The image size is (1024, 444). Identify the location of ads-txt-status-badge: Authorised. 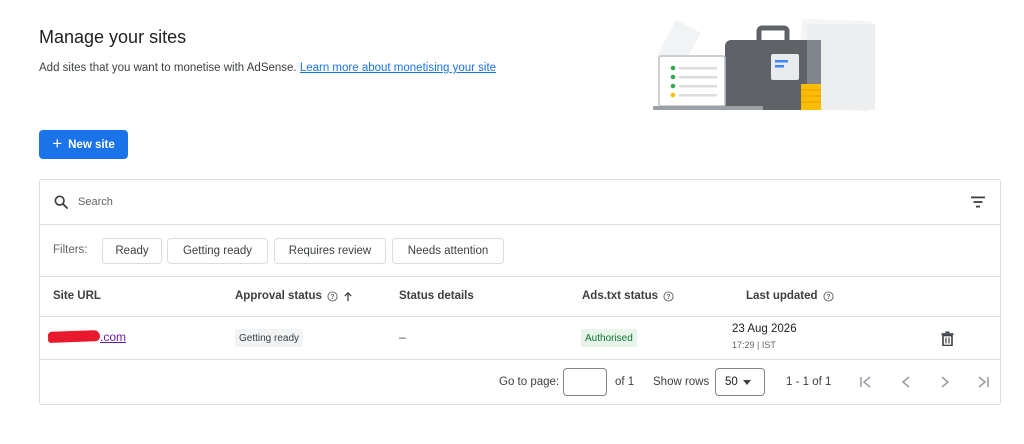
(609, 338).